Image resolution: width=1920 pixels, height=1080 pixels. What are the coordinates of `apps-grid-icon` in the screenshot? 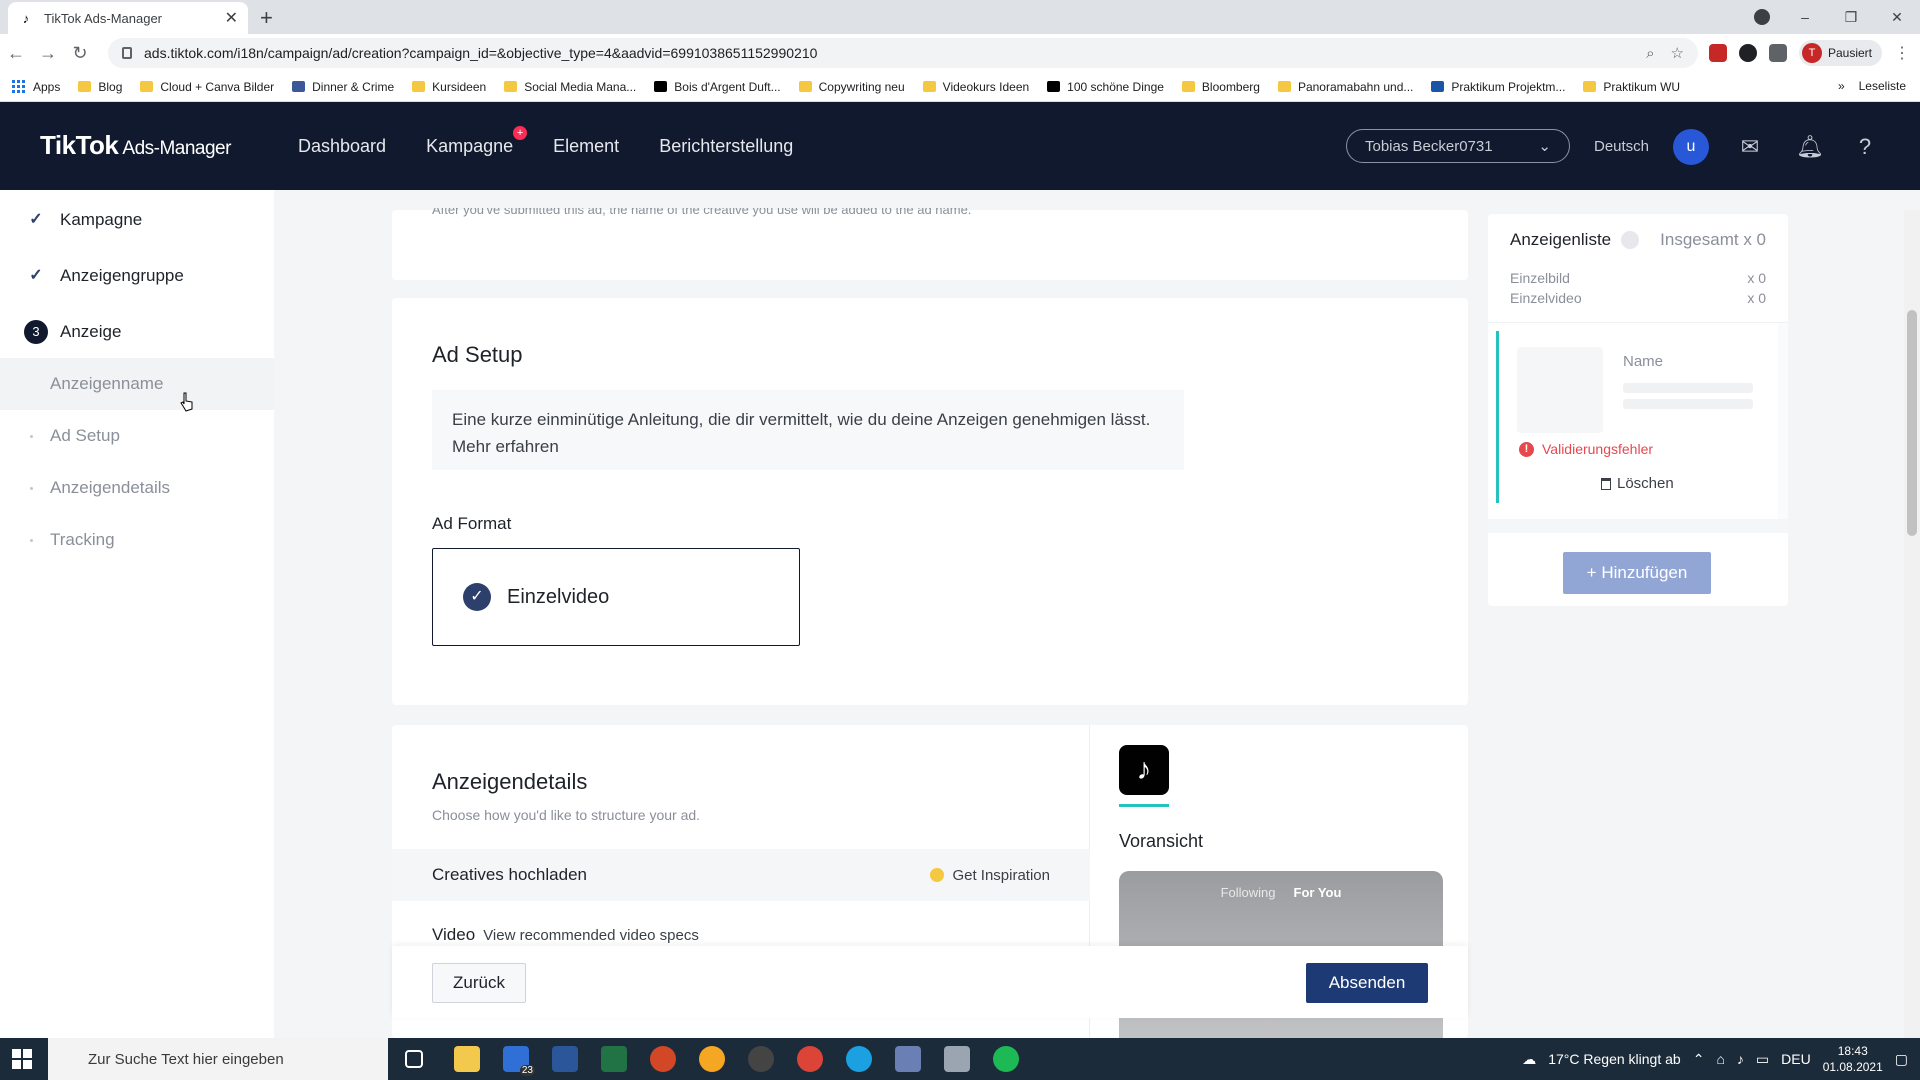 It's located at (19, 86).